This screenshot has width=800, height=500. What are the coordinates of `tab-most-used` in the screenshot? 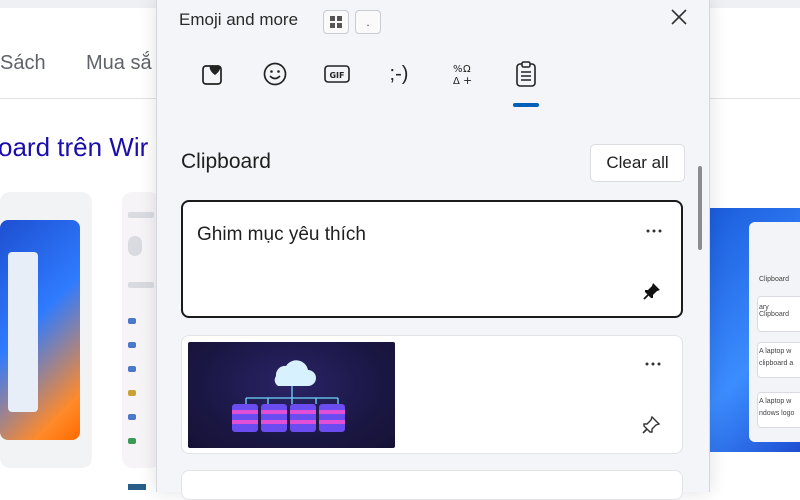 It's located at (213, 74).